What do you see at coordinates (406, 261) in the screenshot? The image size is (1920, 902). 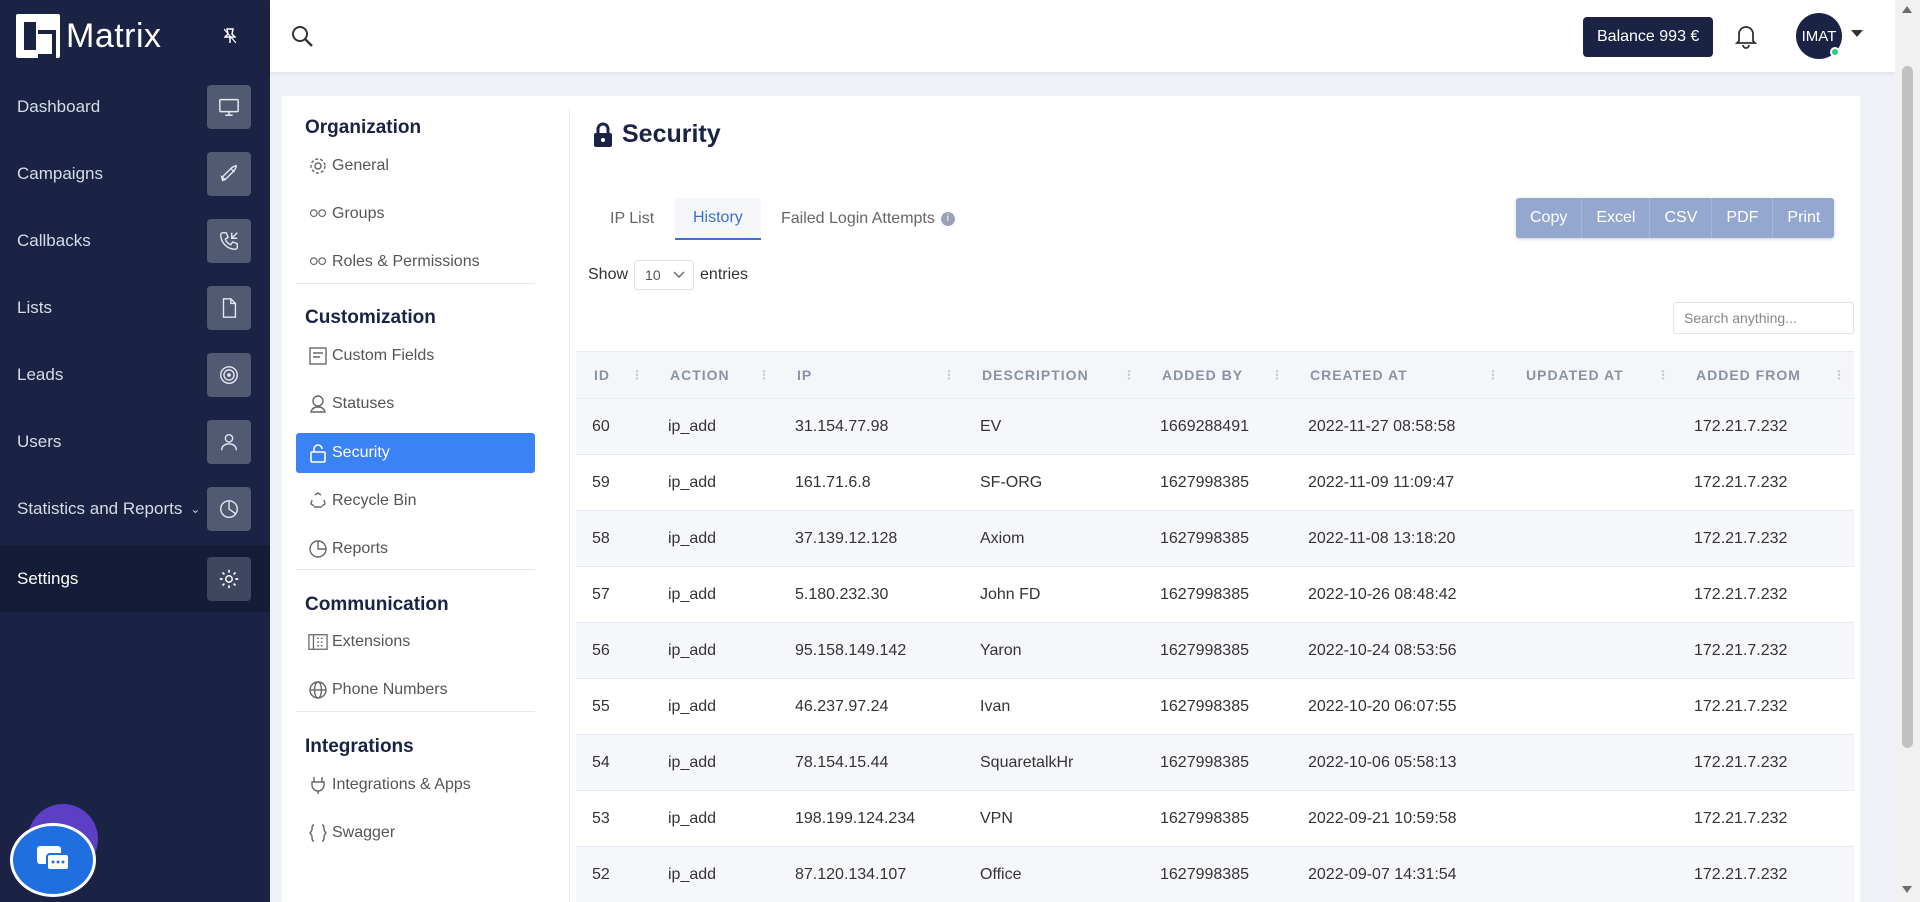 I see `submenu-item-label: Roles & Permissions` at bounding box center [406, 261].